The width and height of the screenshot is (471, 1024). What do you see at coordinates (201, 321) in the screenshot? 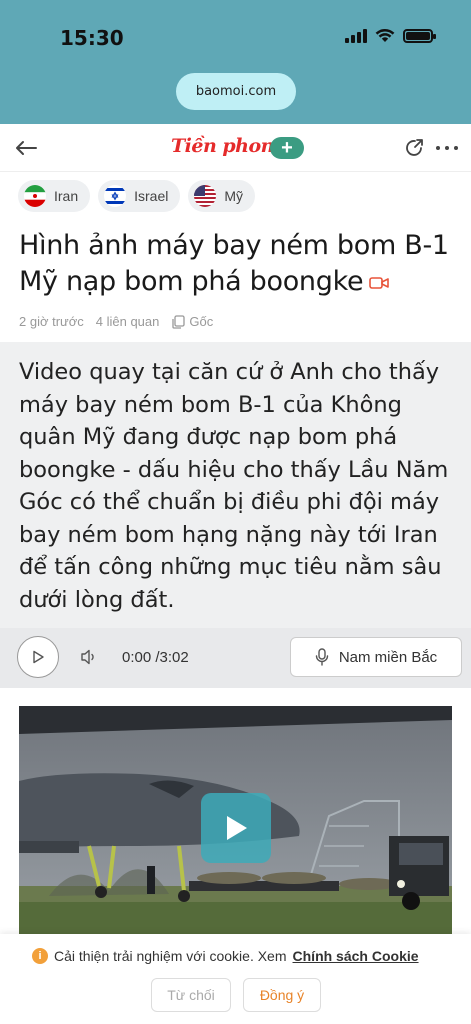
I see `source-label: Gốc` at bounding box center [201, 321].